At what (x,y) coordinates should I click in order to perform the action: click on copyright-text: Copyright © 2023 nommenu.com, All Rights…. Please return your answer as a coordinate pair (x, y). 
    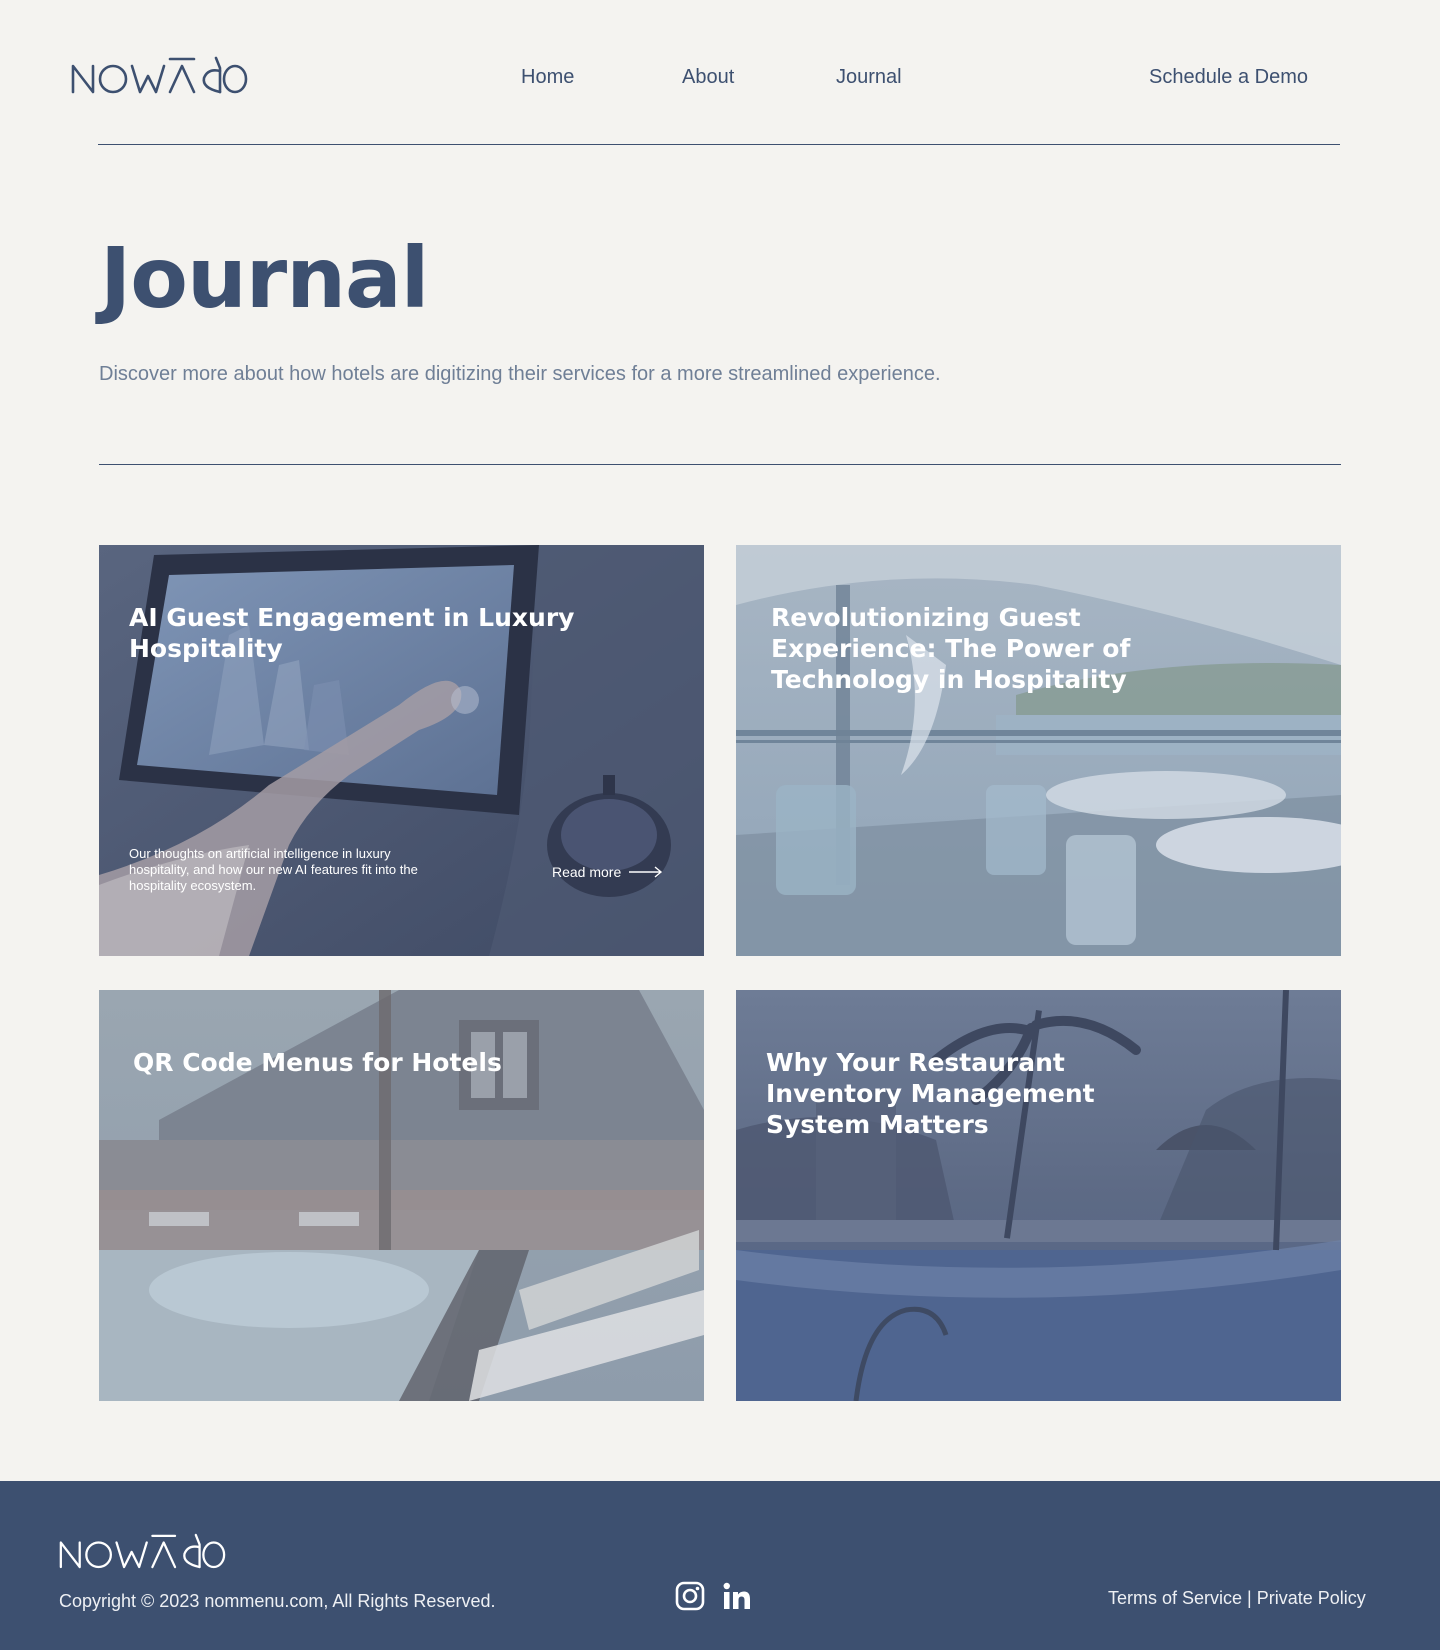
    Looking at the image, I should click on (277, 1601).